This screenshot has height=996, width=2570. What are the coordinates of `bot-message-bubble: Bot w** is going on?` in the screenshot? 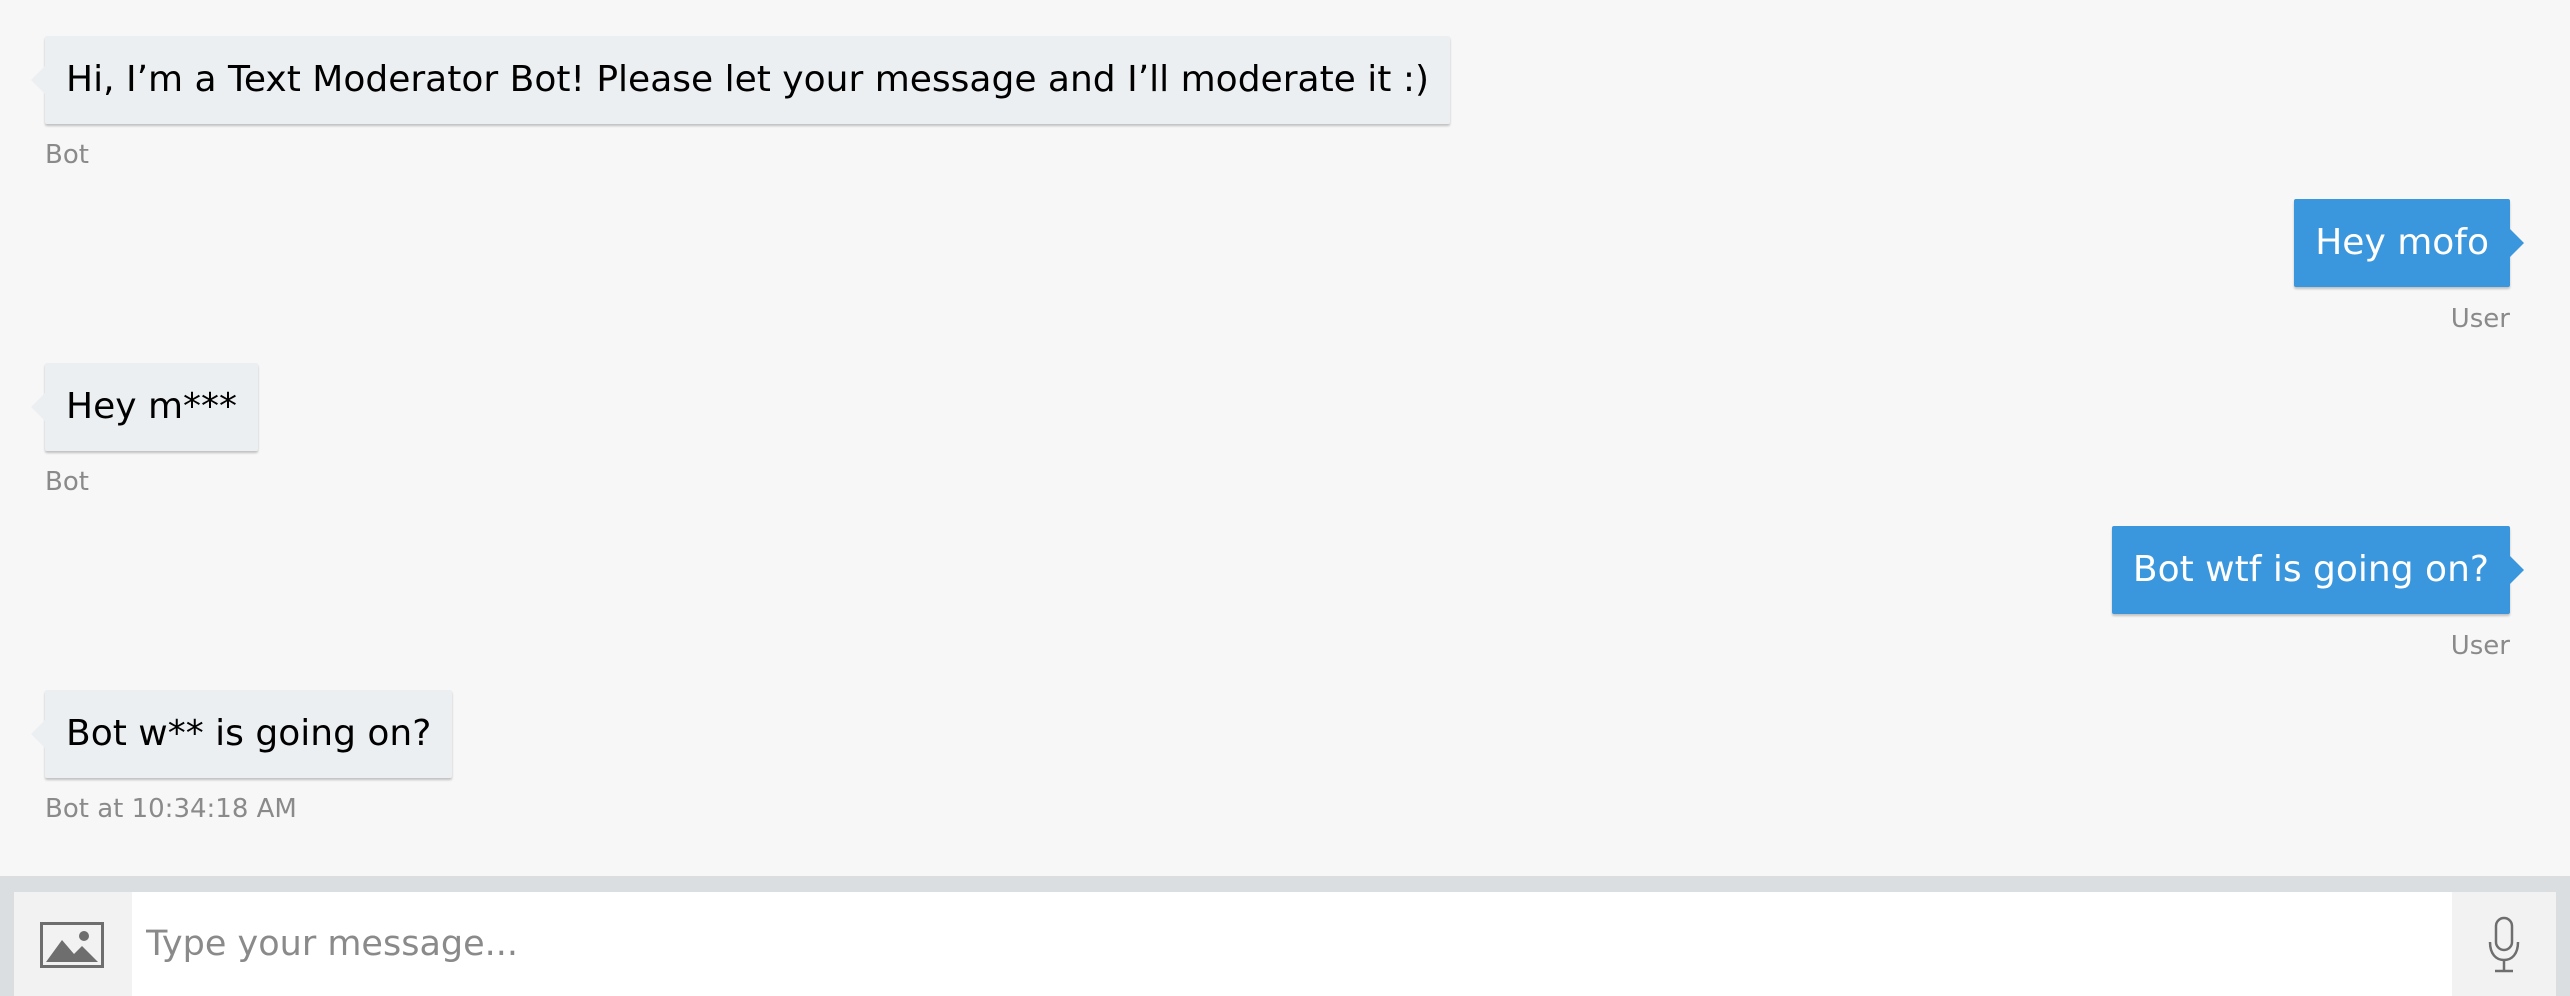 It's located at (241, 734).